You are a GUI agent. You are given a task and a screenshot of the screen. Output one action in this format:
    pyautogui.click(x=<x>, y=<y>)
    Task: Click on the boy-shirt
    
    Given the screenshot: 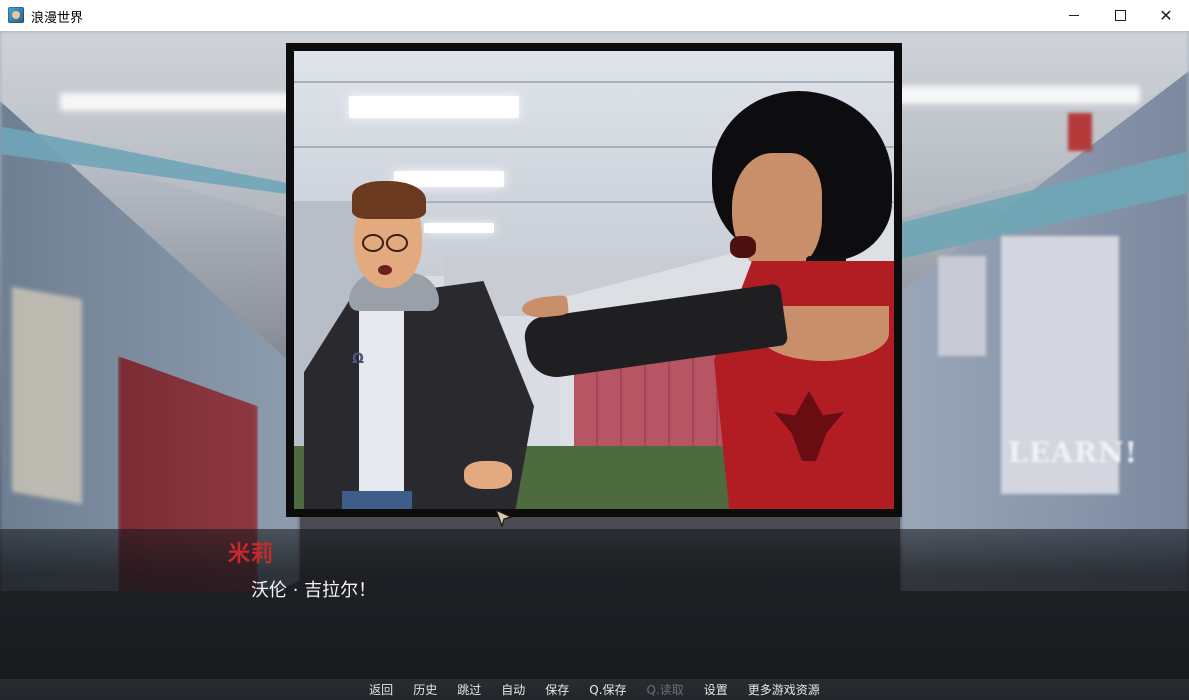 What is the action you would take?
    pyautogui.click(x=381, y=391)
    